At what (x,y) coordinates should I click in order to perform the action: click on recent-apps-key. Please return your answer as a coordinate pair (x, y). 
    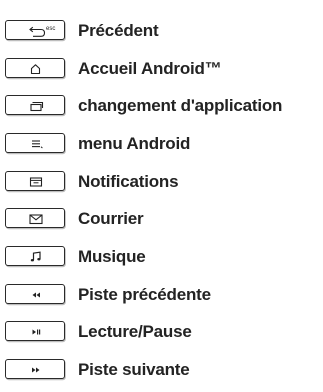
    Looking at the image, I should click on (35, 105).